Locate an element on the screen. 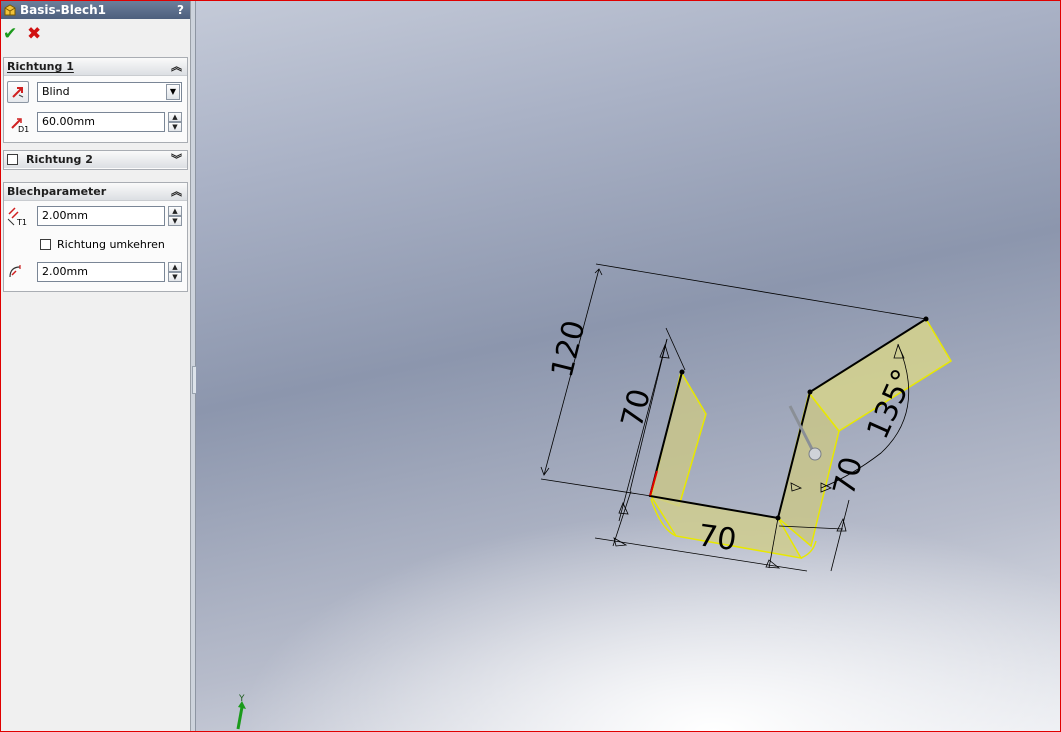 The image size is (1061, 732). thickness-input: 2.00mm is located at coordinates (101, 216).